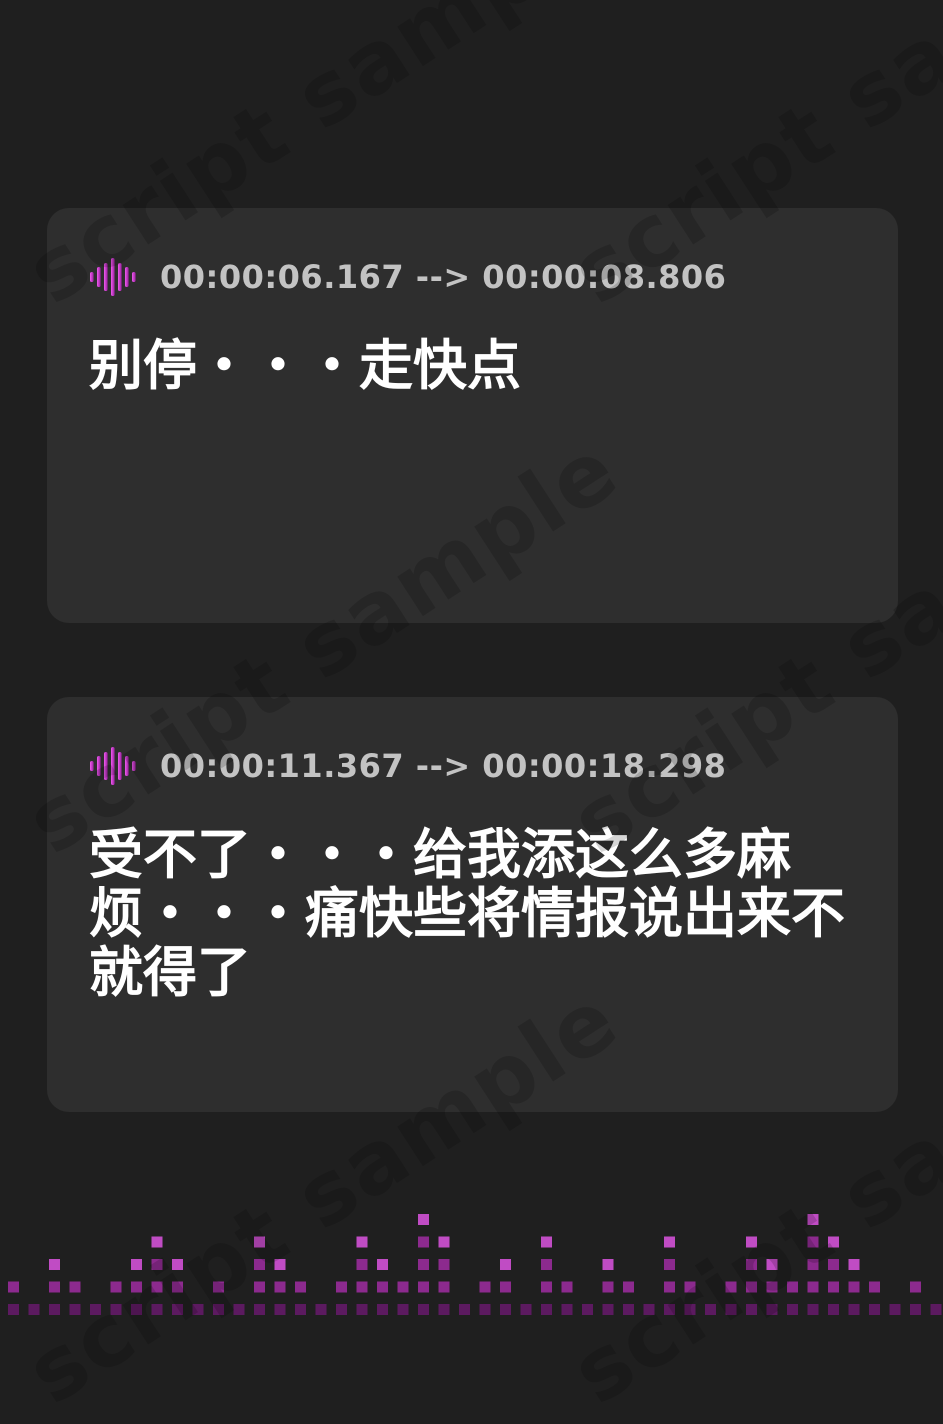 Image resolution: width=943 pixels, height=1424 pixels. What do you see at coordinates (407, 766) in the screenshot?
I see `timestamp-row: 00:00:11.367 --> 00:00:18.298` at bounding box center [407, 766].